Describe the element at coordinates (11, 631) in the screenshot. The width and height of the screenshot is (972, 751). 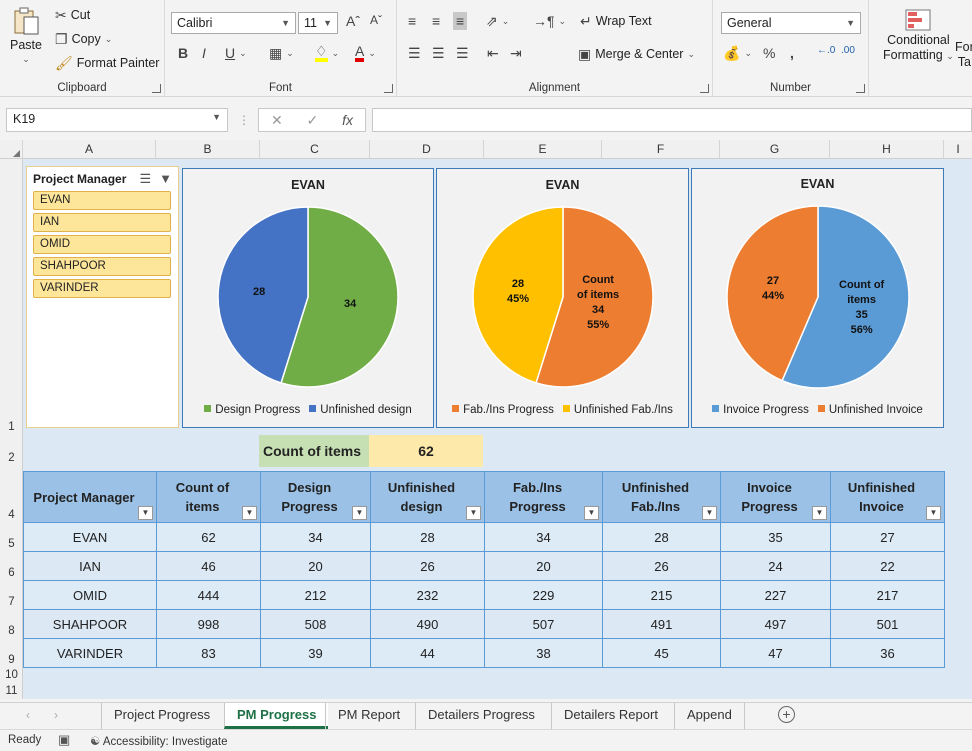
I see `row-header-8: 8` at that location.